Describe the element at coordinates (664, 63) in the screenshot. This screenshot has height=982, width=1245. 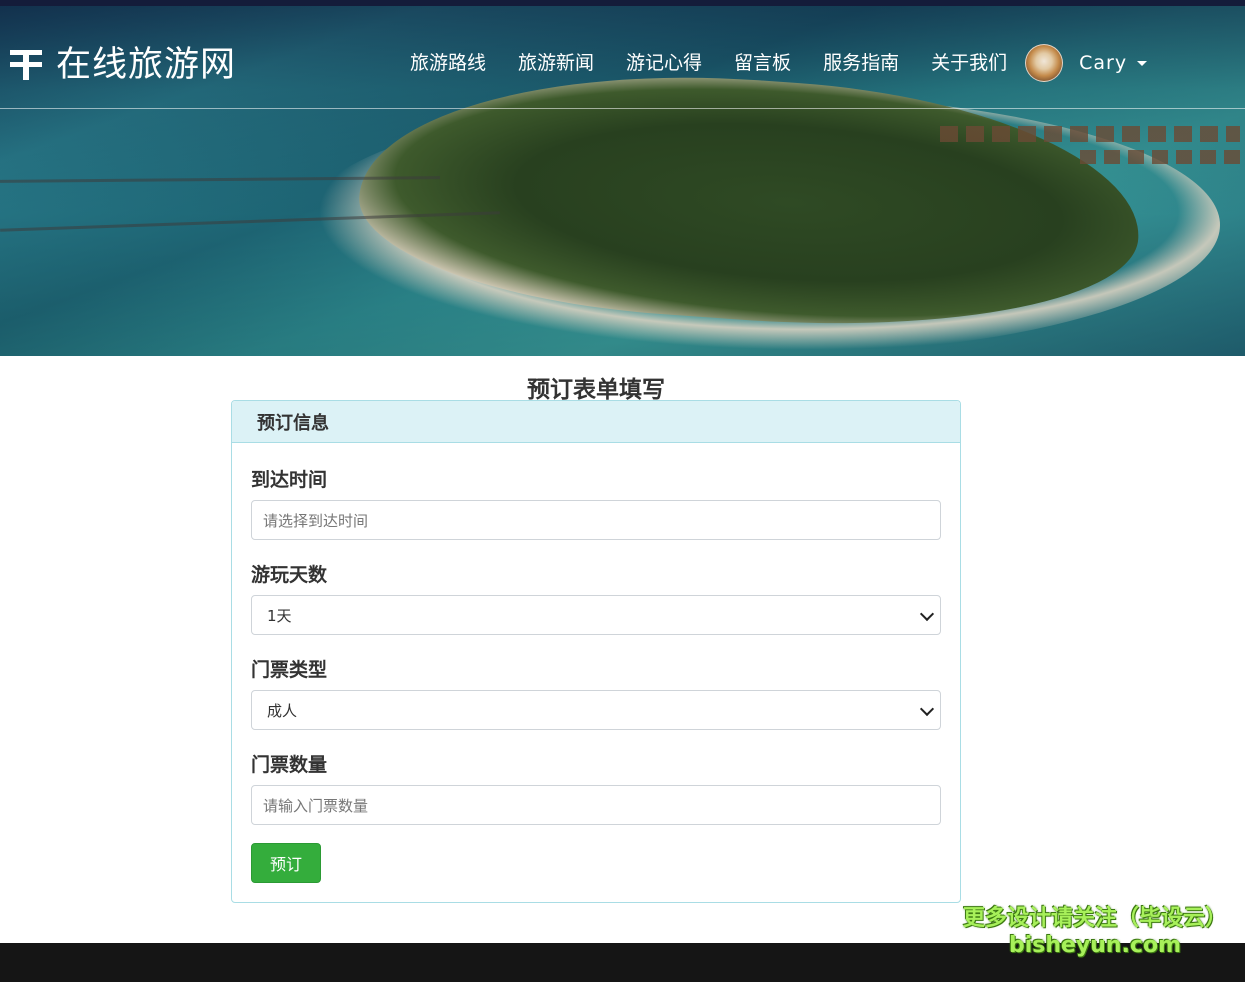
I see `nav-item-travelogue: 游记心得` at that location.